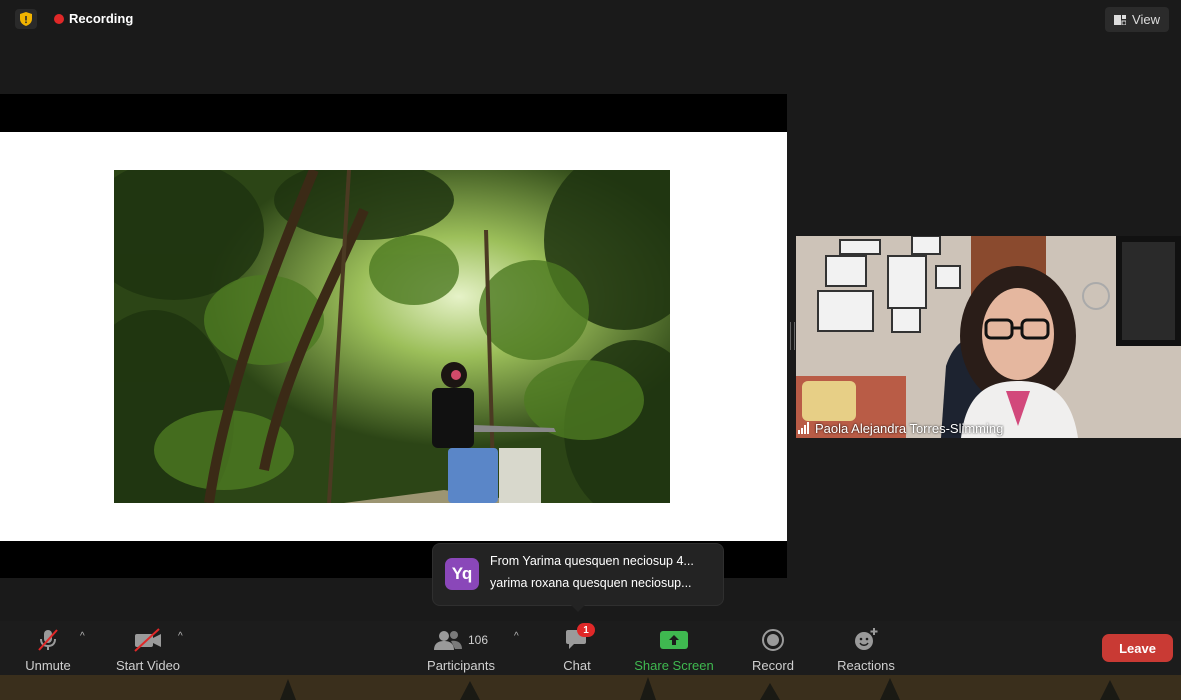 Image resolution: width=1181 pixels, height=700 pixels. What do you see at coordinates (462, 574) in the screenshot?
I see `sender-avatar: Yq` at bounding box center [462, 574].